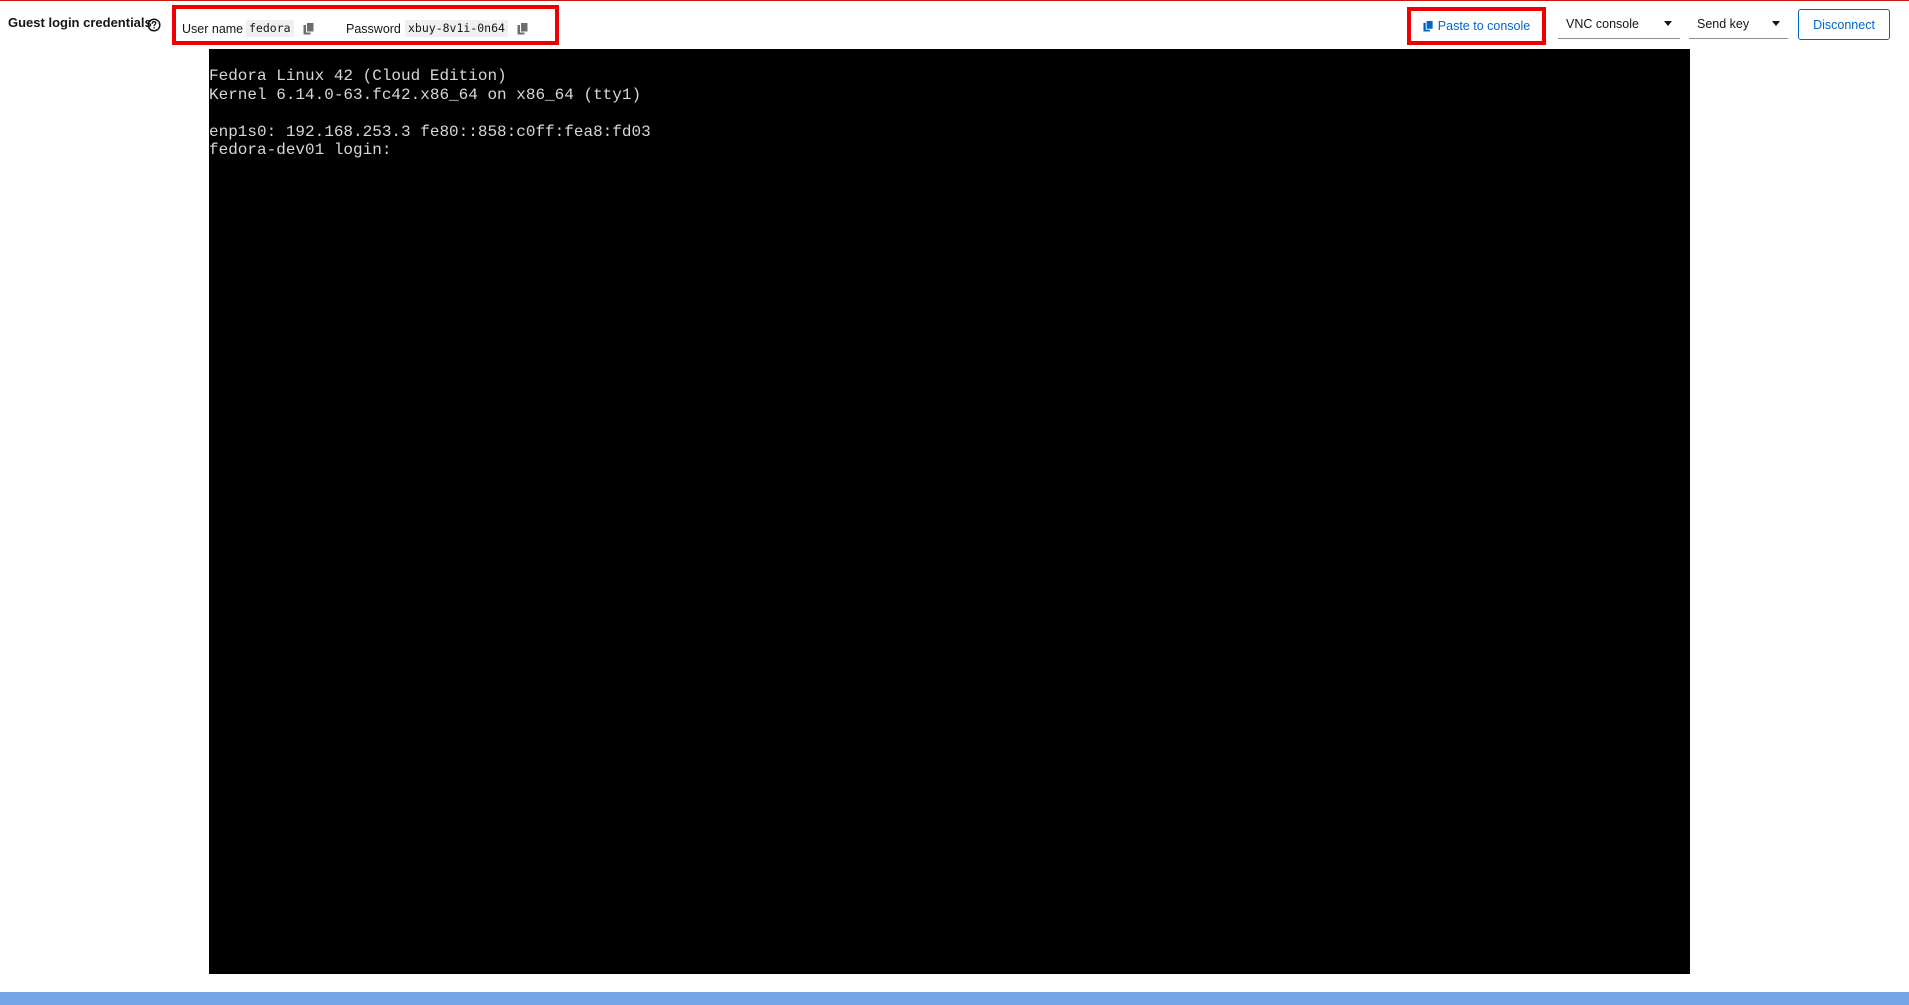 Image resolution: width=1909 pixels, height=1005 pixels. Describe the element at coordinates (80, 22) in the screenshot. I see `guest-credentials-title: Guest login credentials` at that location.